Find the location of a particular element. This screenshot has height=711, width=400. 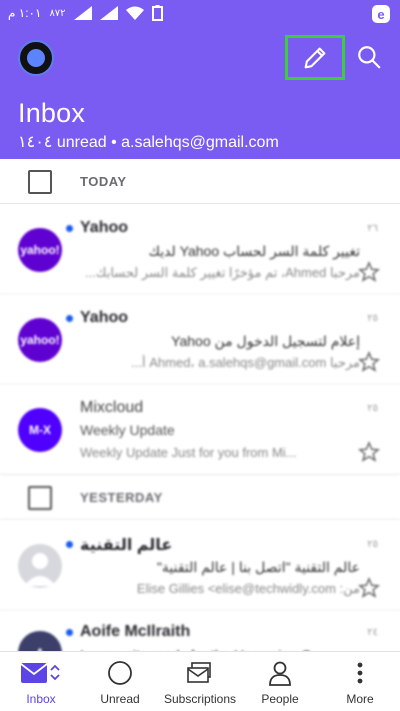

compose-button is located at coordinates (315, 57).